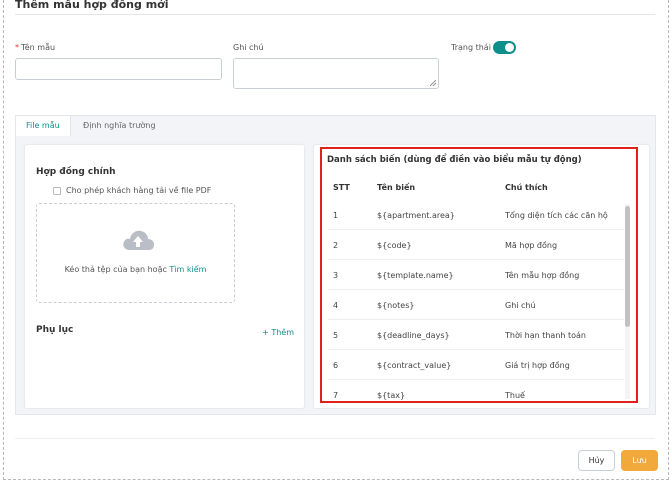 This screenshot has height=482, width=672. Describe the element at coordinates (43, 126) in the screenshot. I see `tab-file-mau: File mẫu` at that location.